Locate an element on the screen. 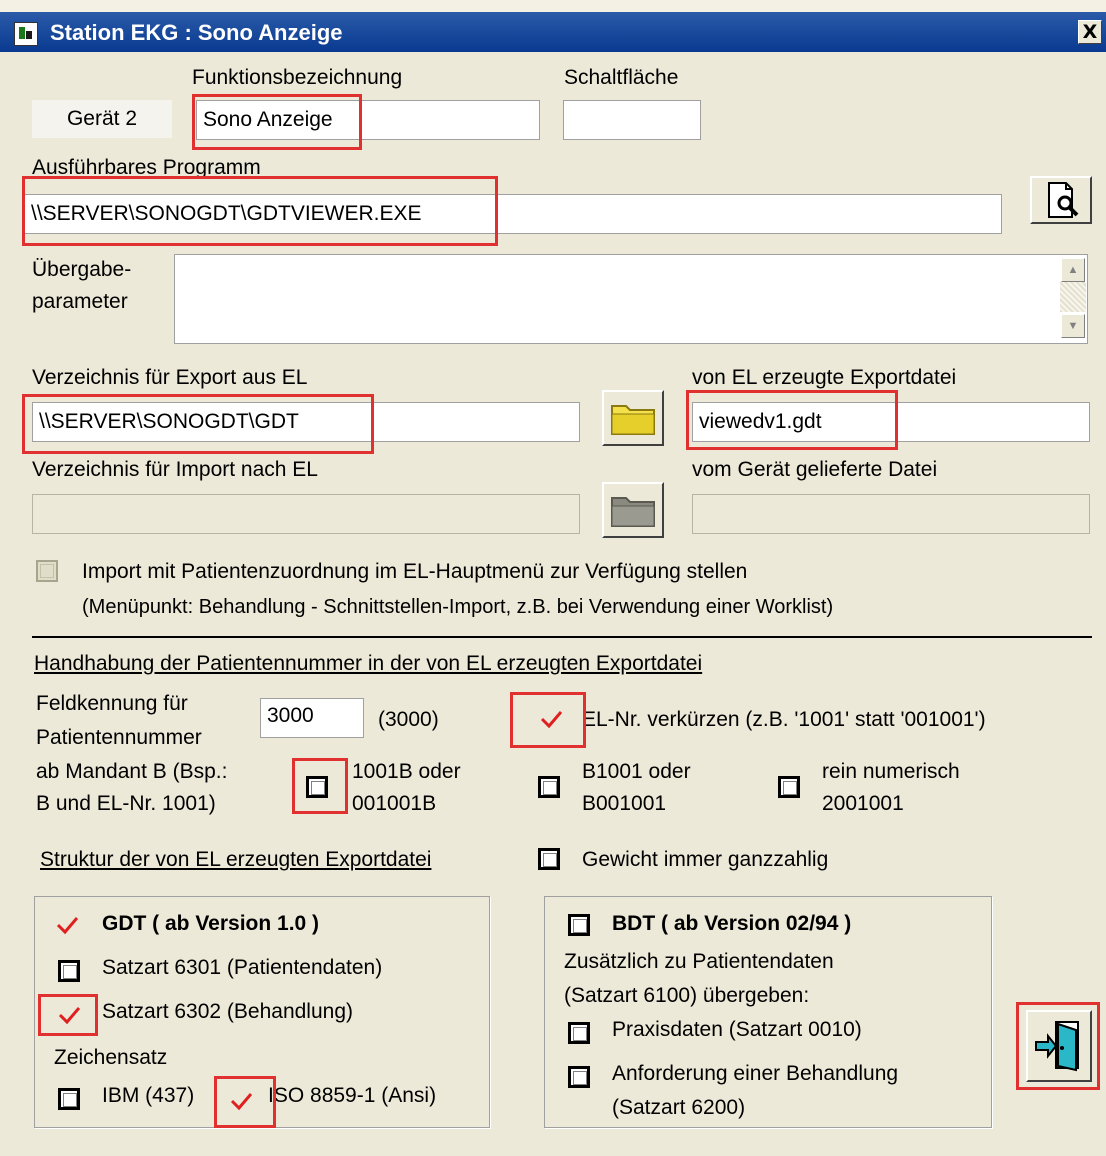 The height and width of the screenshot is (1156, 1106). highlight-function-name is located at coordinates (277, 122).